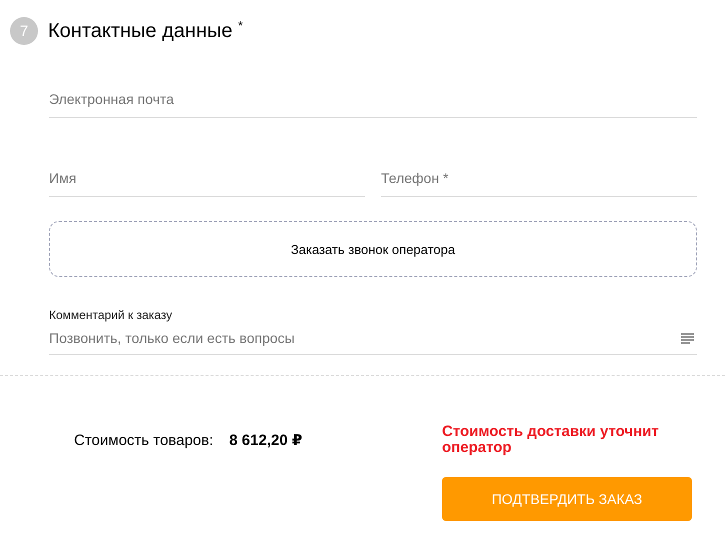 The height and width of the screenshot is (537, 725). I want to click on cost-label: Стоимость товаров:, so click(144, 440).